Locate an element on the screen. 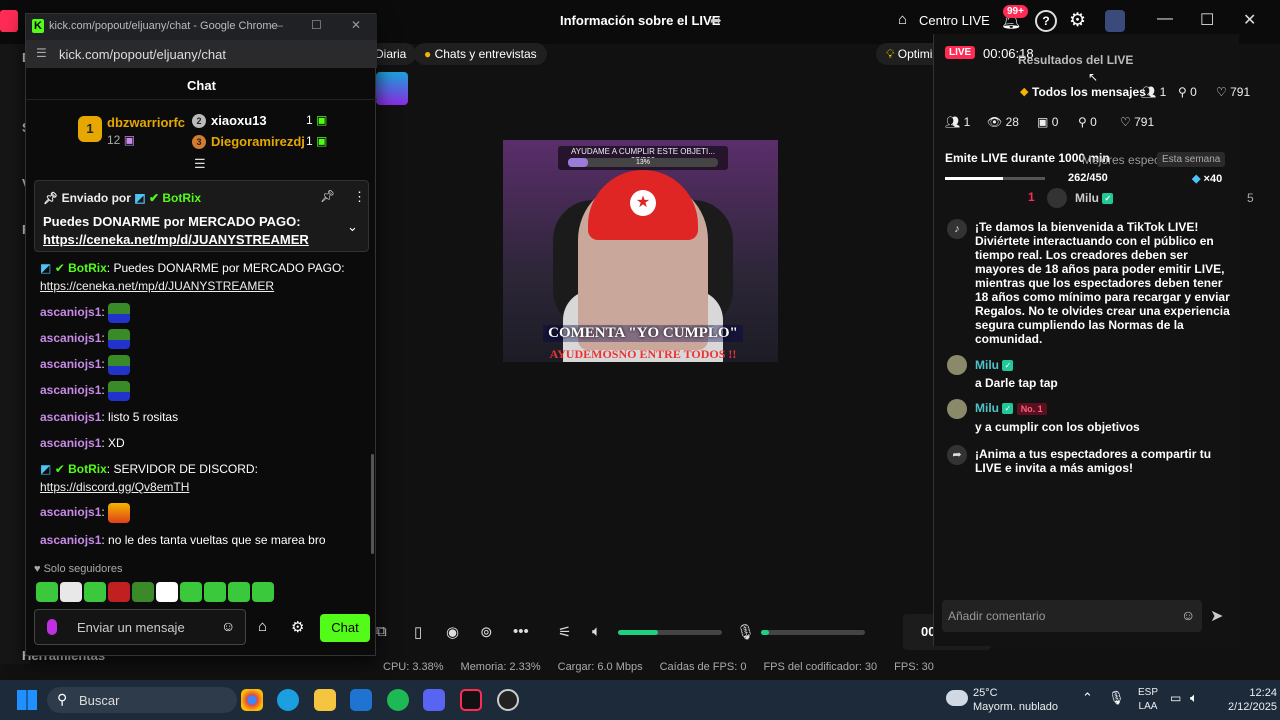 Image resolution: width=1280 pixels, height=720 pixels. site-settings-icon: ☰ is located at coordinates (41, 53).